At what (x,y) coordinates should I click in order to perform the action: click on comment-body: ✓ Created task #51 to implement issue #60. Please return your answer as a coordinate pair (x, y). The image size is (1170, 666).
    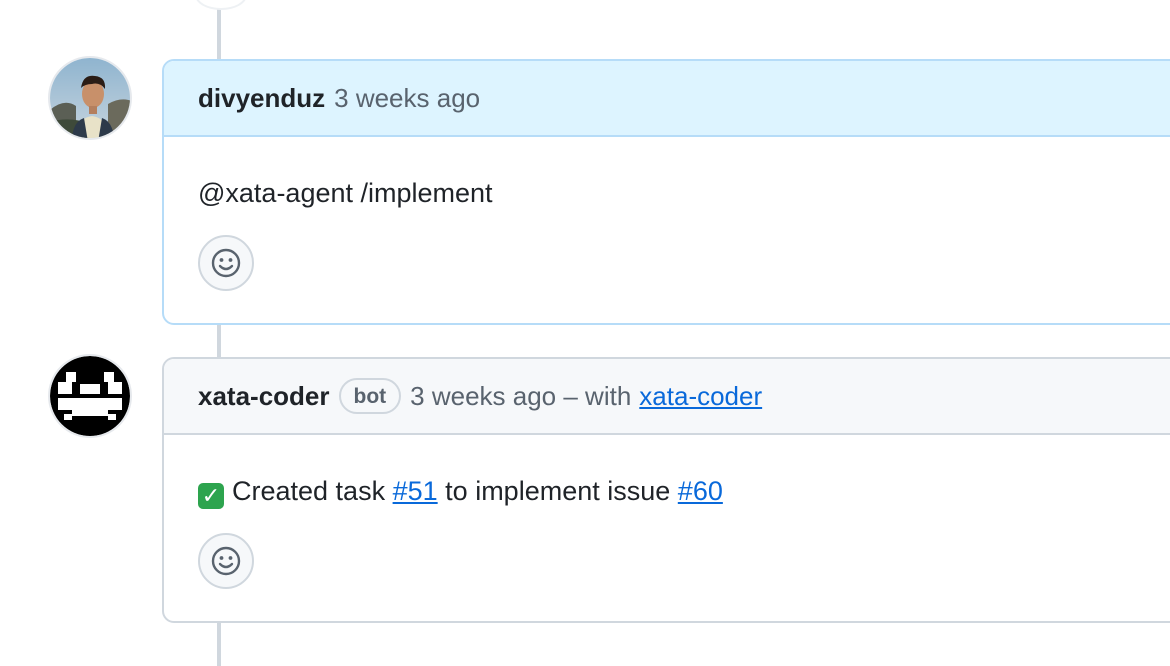
    Looking at the image, I should click on (667, 472).